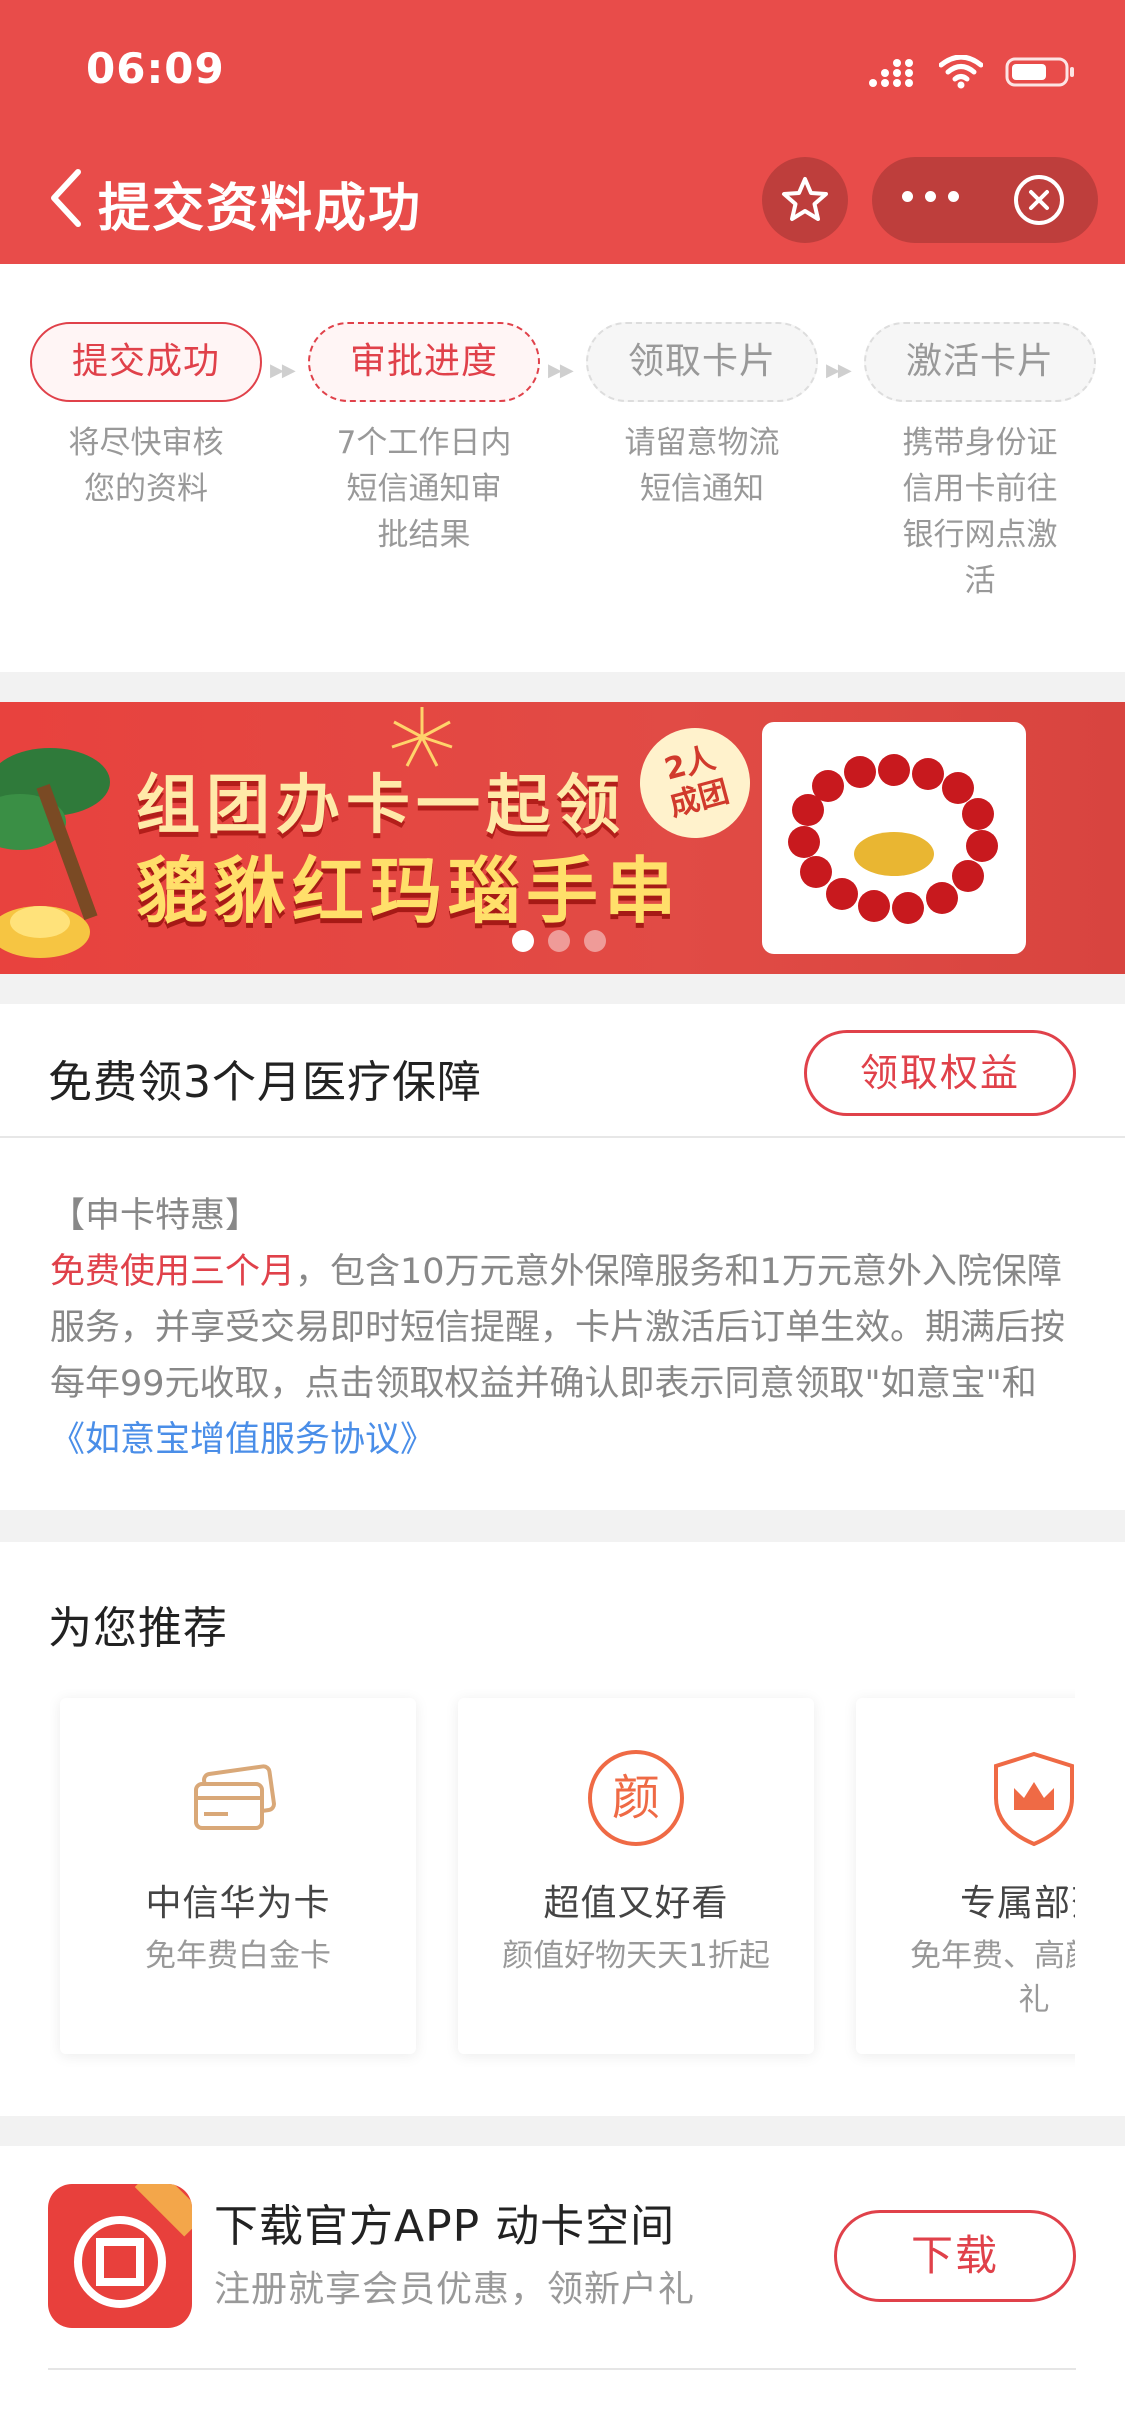 Image resolution: width=1125 pixels, height=2435 pixels. I want to click on tree-decoration-icon, so click(55, 853).